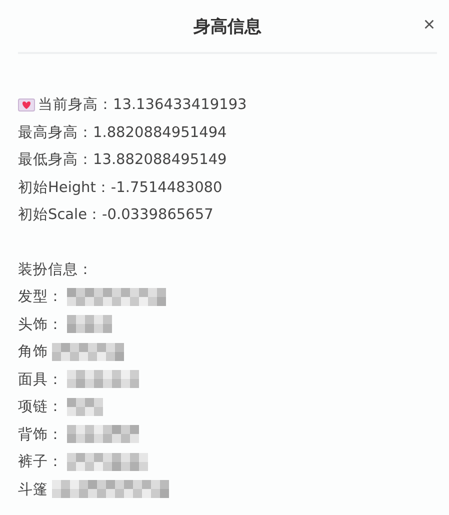 This screenshot has width=449, height=515. I want to click on outfit-label: 项链：, so click(40, 407).